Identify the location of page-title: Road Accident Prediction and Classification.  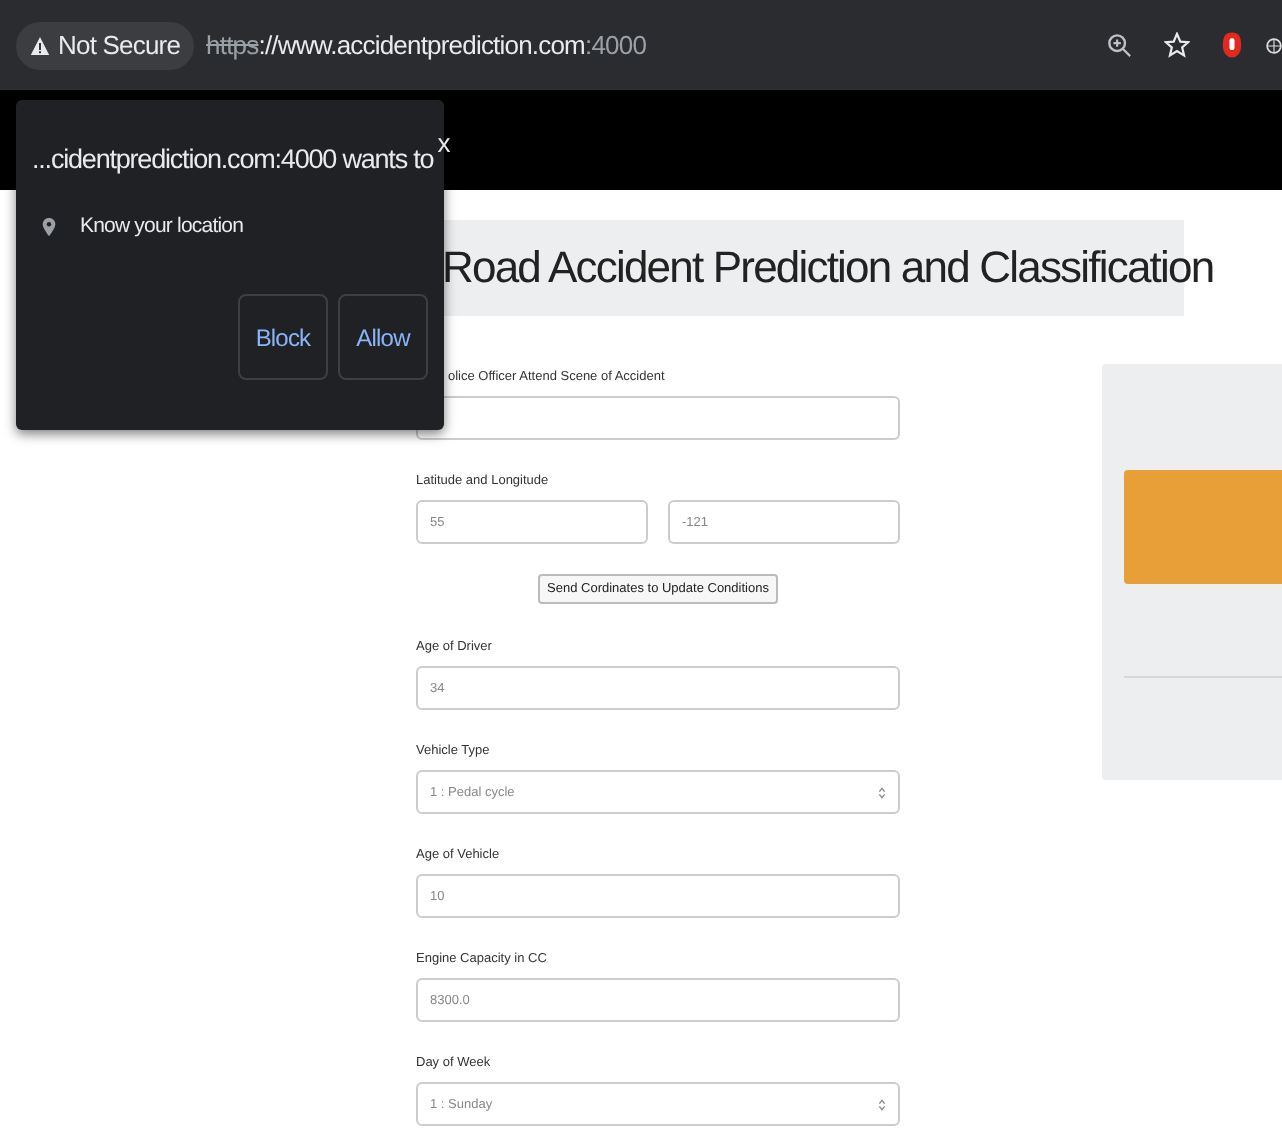
(828, 268).